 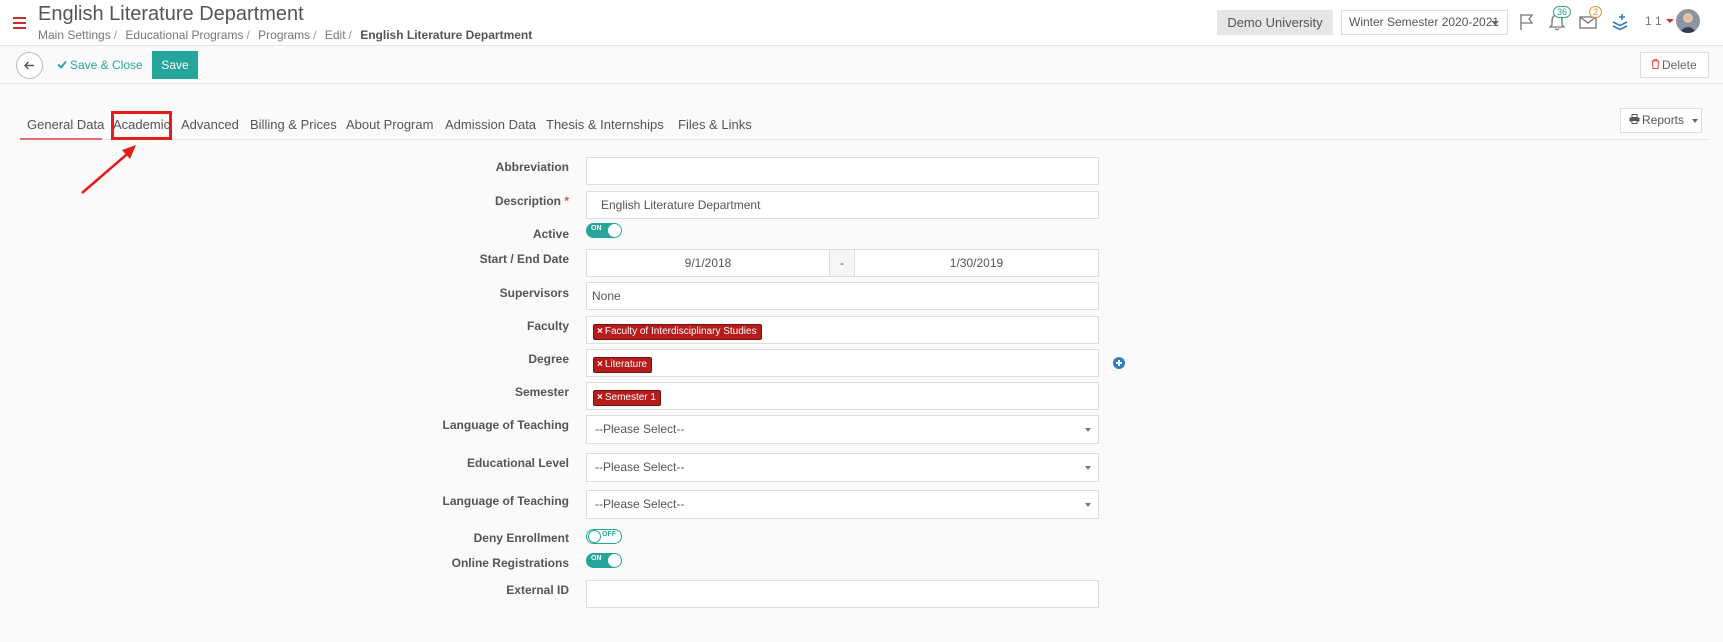 I want to click on tab-files-links: Files & Links, so click(x=715, y=124).